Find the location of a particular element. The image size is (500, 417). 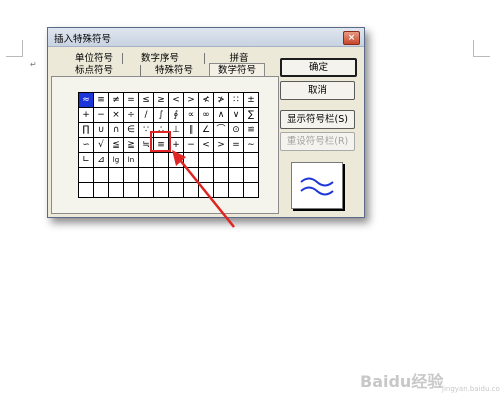

watermark-logo: Baidu经验 is located at coordinates (402, 381).